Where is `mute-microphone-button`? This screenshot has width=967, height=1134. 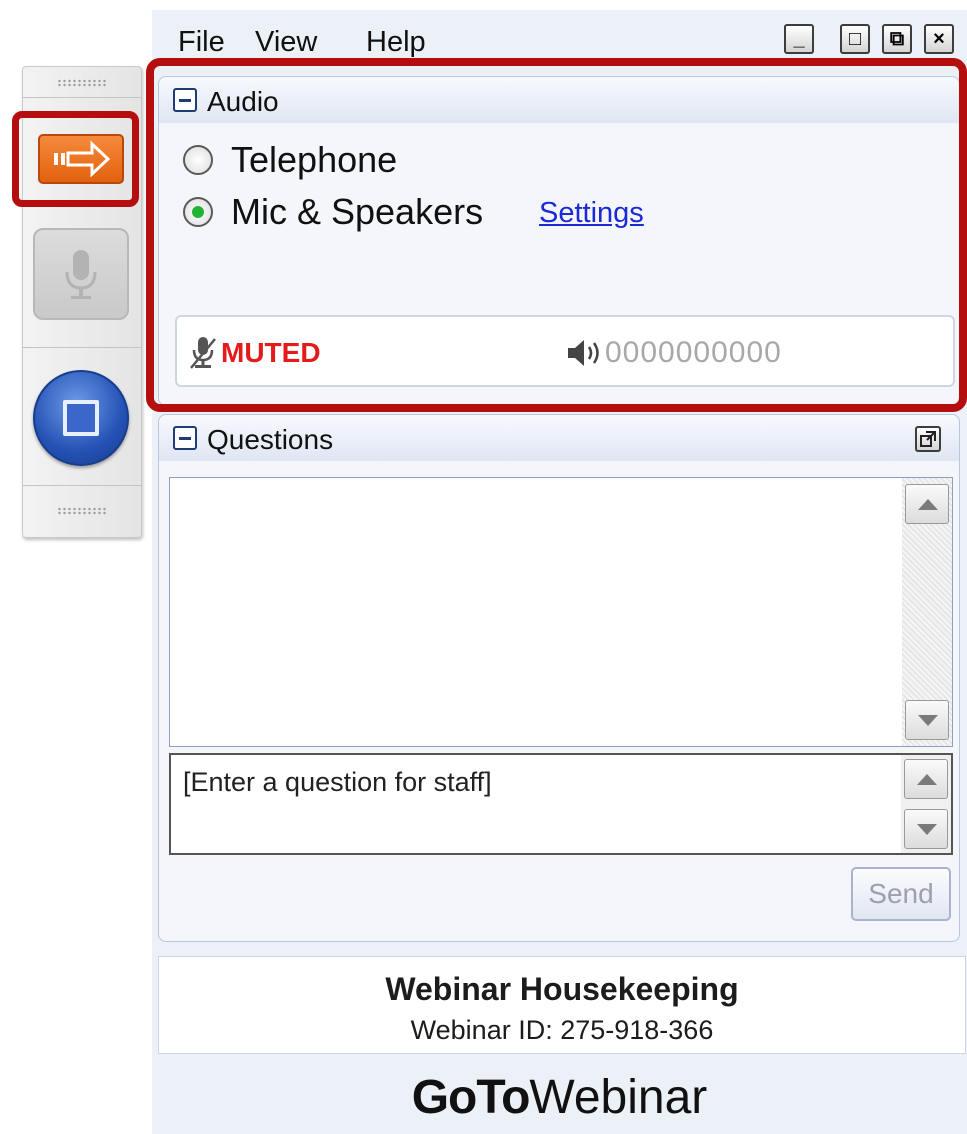 mute-microphone-button is located at coordinates (81, 274).